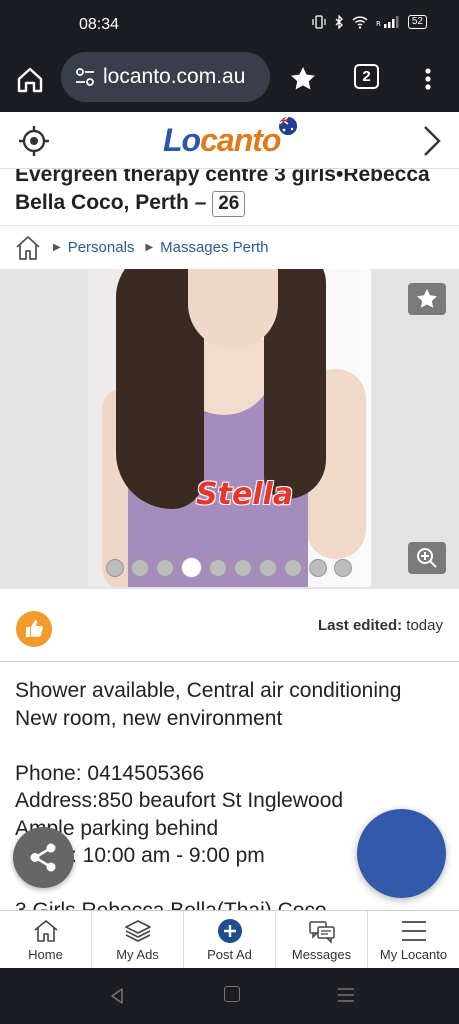  I want to click on nav-post-ad: Post Ad, so click(230, 939).